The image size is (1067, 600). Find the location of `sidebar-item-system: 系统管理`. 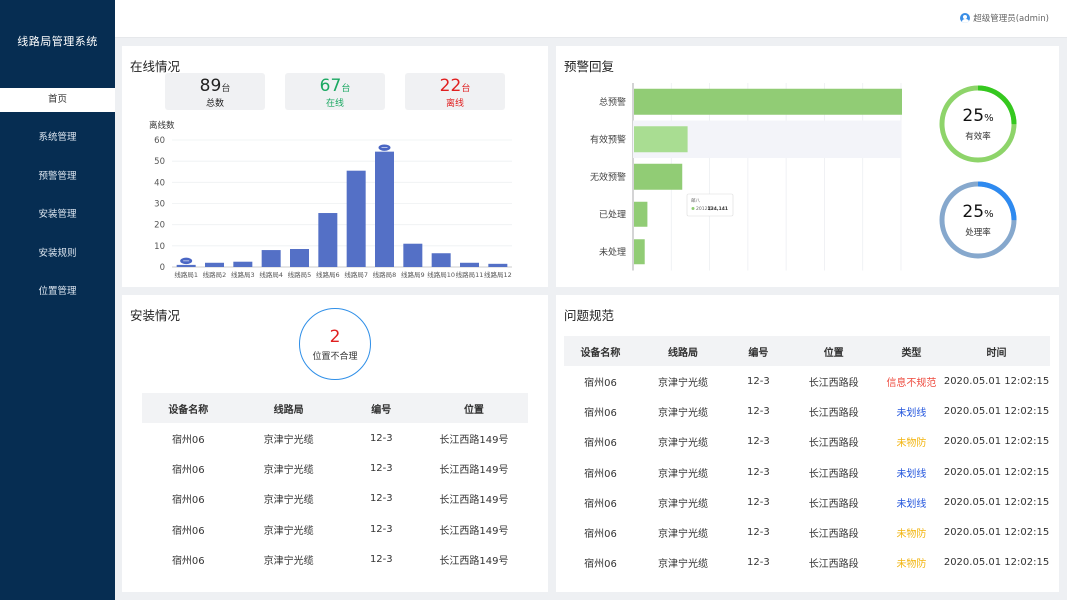

sidebar-item-system: 系统管理 is located at coordinates (57, 145).